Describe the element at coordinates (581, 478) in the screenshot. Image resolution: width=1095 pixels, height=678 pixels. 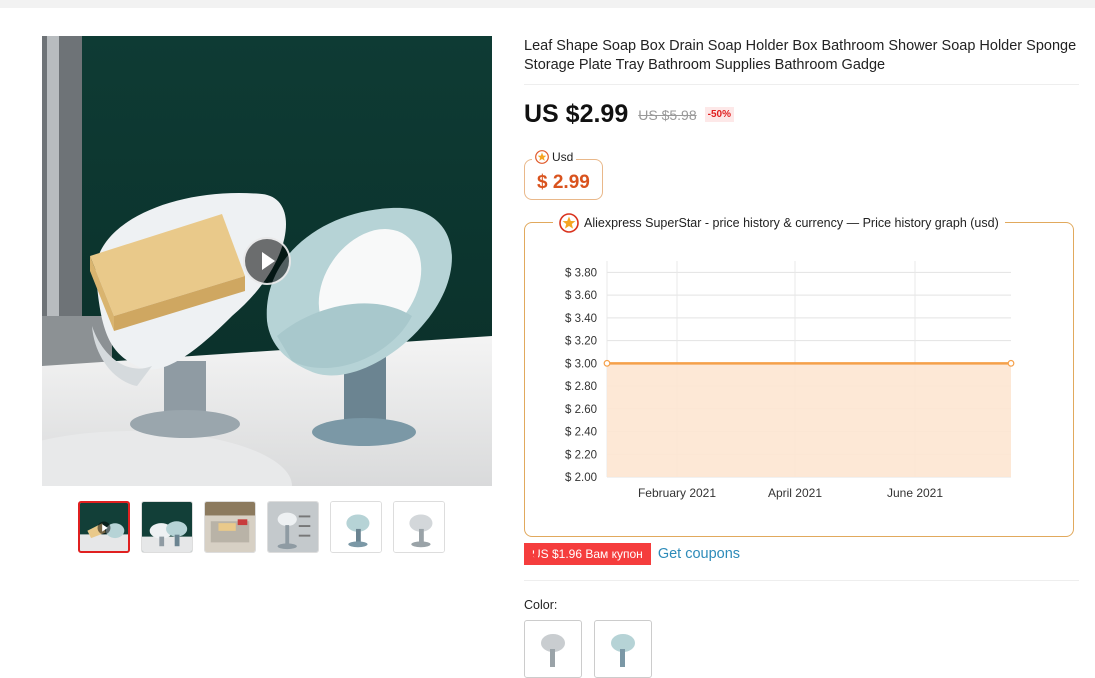
I see `y-tick-label: $ 2.00` at that location.